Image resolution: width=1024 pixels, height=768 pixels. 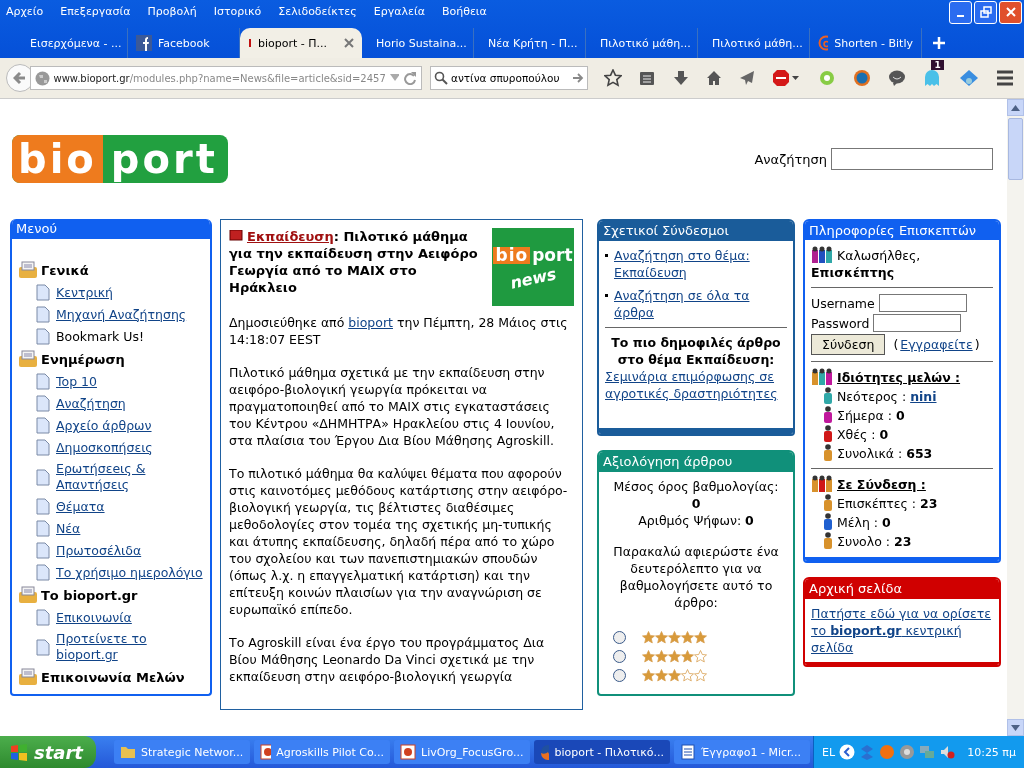 What do you see at coordinates (317, 11) in the screenshot?
I see `menu-item: Σελιδοδείκτες` at bounding box center [317, 11].